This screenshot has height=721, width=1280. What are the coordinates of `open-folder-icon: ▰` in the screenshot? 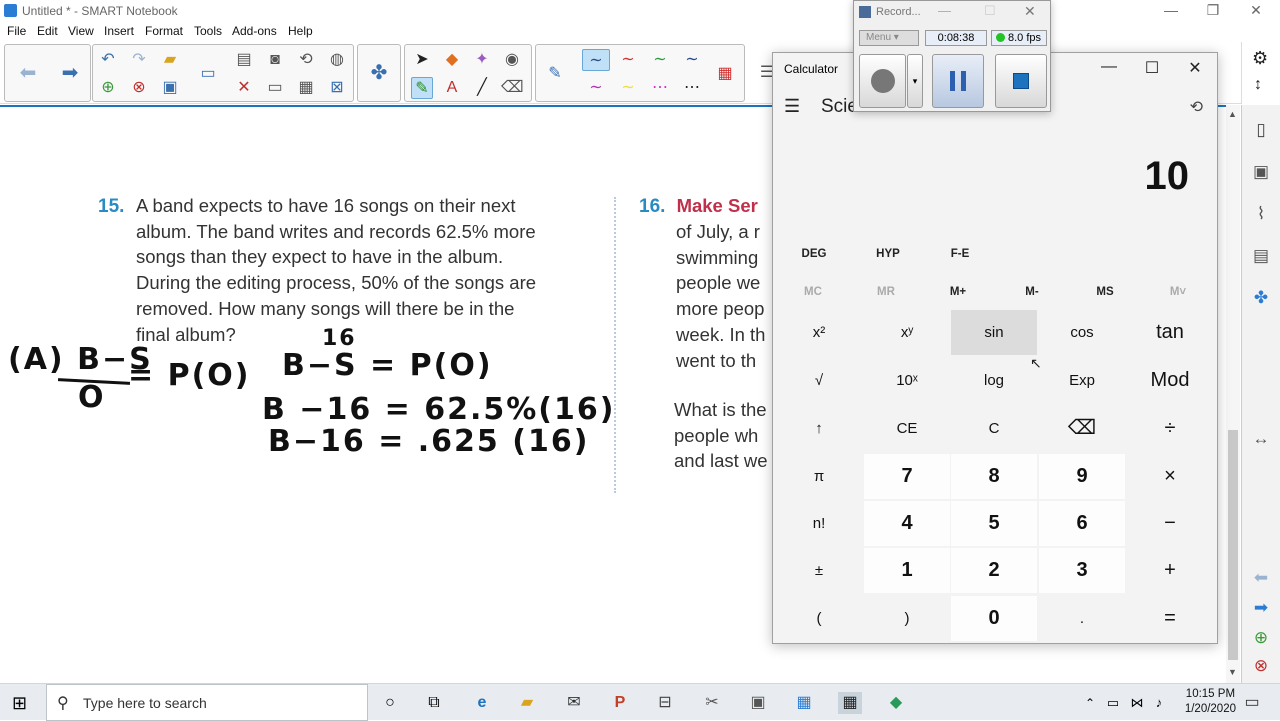 It's located at (170, 60).